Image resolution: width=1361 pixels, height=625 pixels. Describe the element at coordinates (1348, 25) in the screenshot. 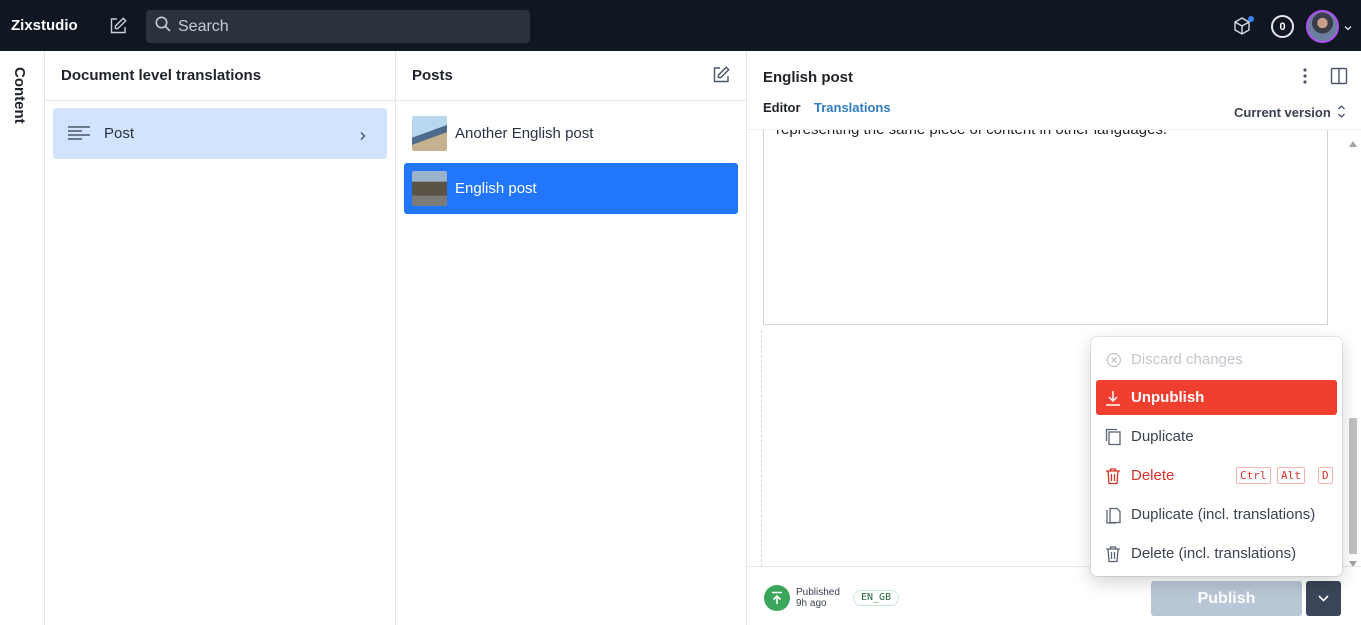

I see `chevron-down-icon` at that location.